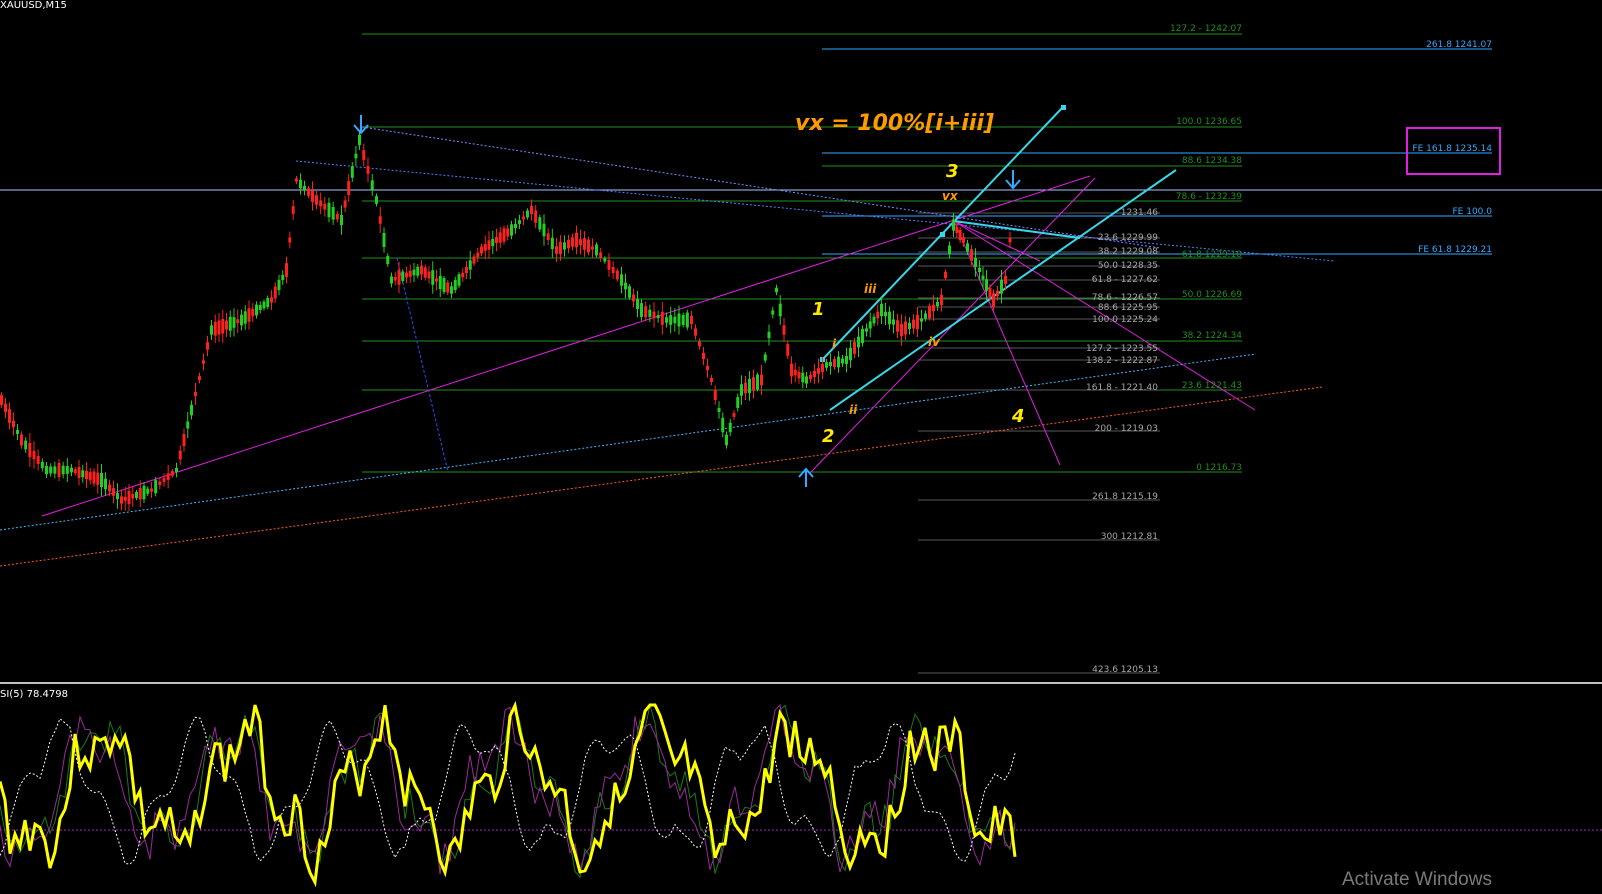 The height and width of the screenshot is (894, 1602). Describe the element at coordinates (1018, 416) in the screenshot. I see `wave-label: 4` at that location.